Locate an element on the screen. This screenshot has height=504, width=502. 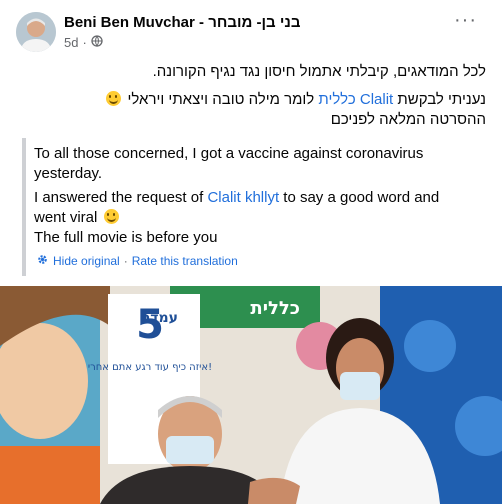
rate-translation-link: Rate this translation is located at coordinates (185, 261).